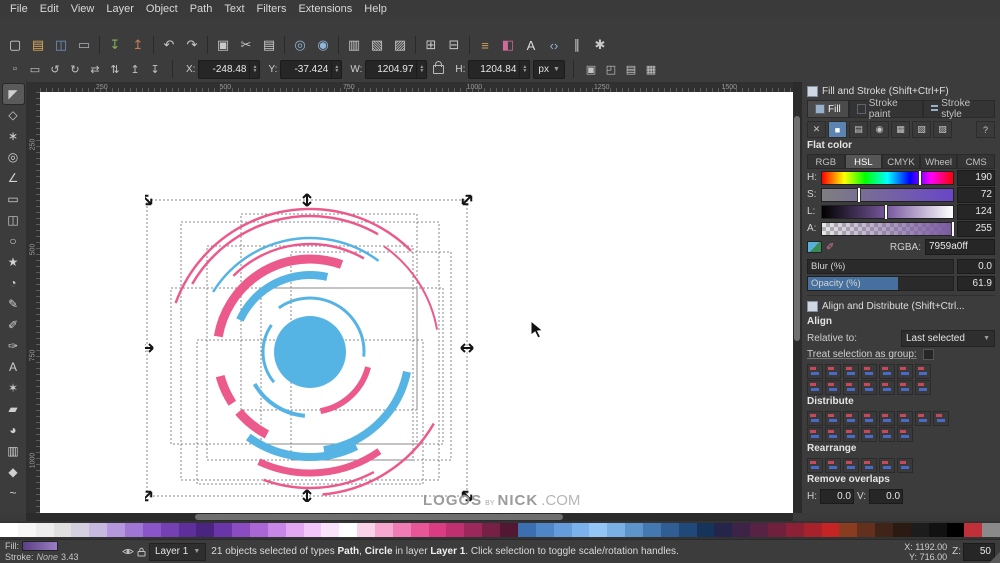  Describe the element at coordinates (531, 45) in the screenshot. I see `text-dialog-icon: A` at that location.